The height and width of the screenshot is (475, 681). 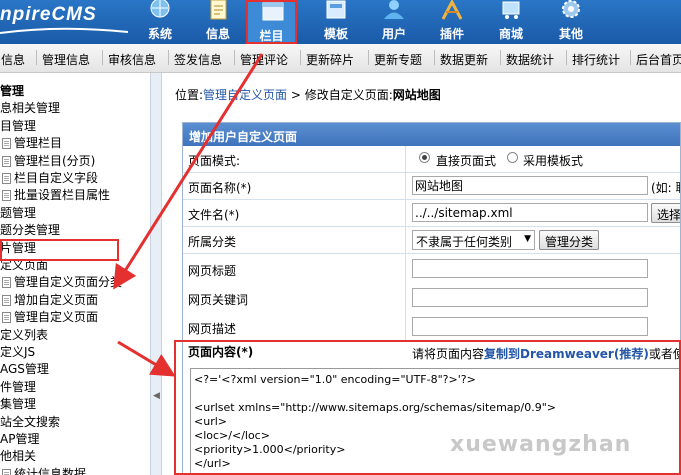 What do you see at coordinates (330, 59) in the screenshot?
I see `submenu-item: 更新碎片` at bounding box center [330, 59].